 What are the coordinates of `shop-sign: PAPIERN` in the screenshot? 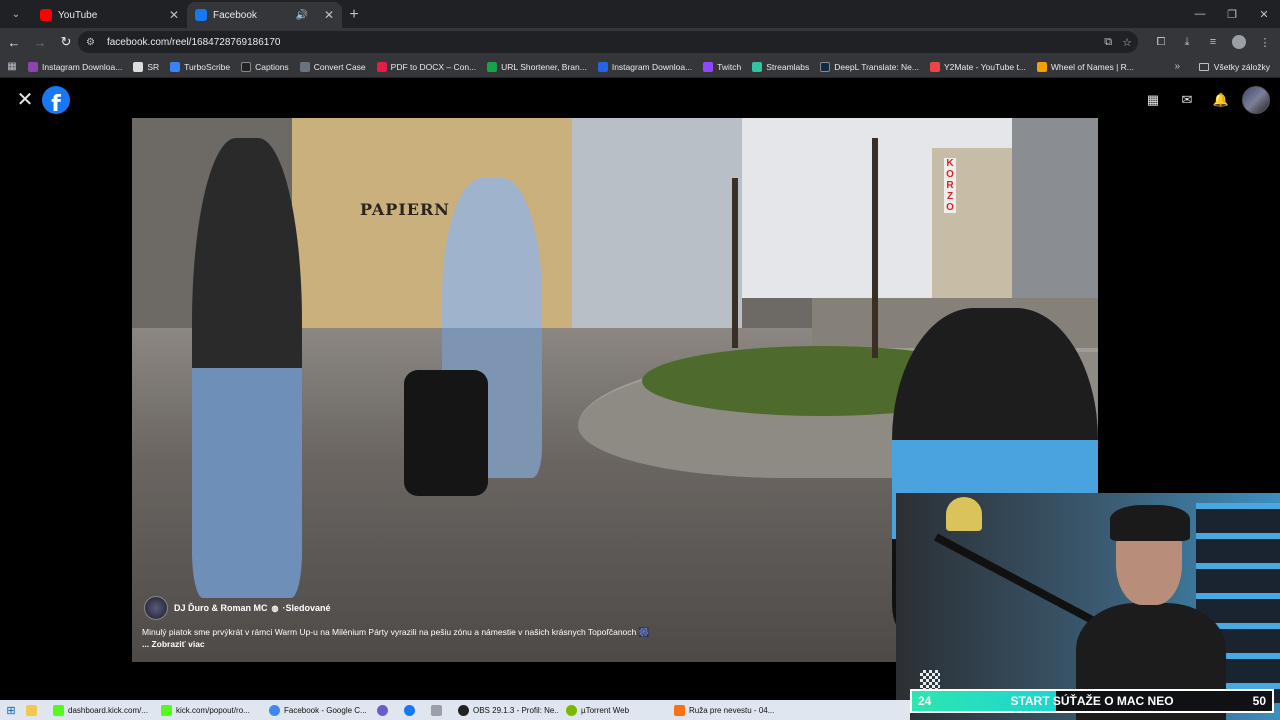 It's located at (405, 209).